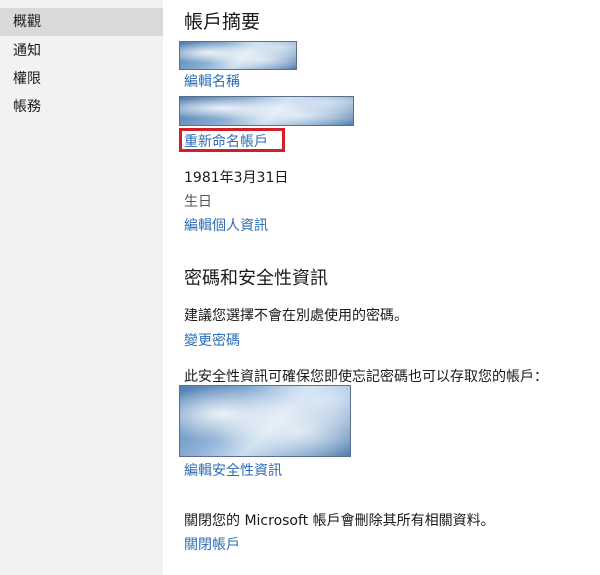 The image size is (600, 575). I want to click on close-account-text: 關閉您的 Microsoft 帳戶會刪除其所有相關資料。, so click(339, 521).